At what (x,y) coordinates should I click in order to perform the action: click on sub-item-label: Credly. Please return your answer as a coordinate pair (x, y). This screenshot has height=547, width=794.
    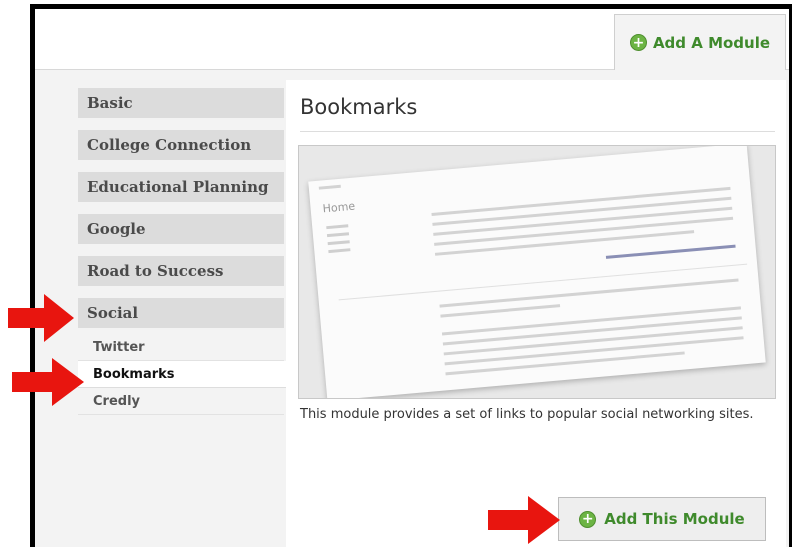
    Looking at the image, I should click on (117, 401).